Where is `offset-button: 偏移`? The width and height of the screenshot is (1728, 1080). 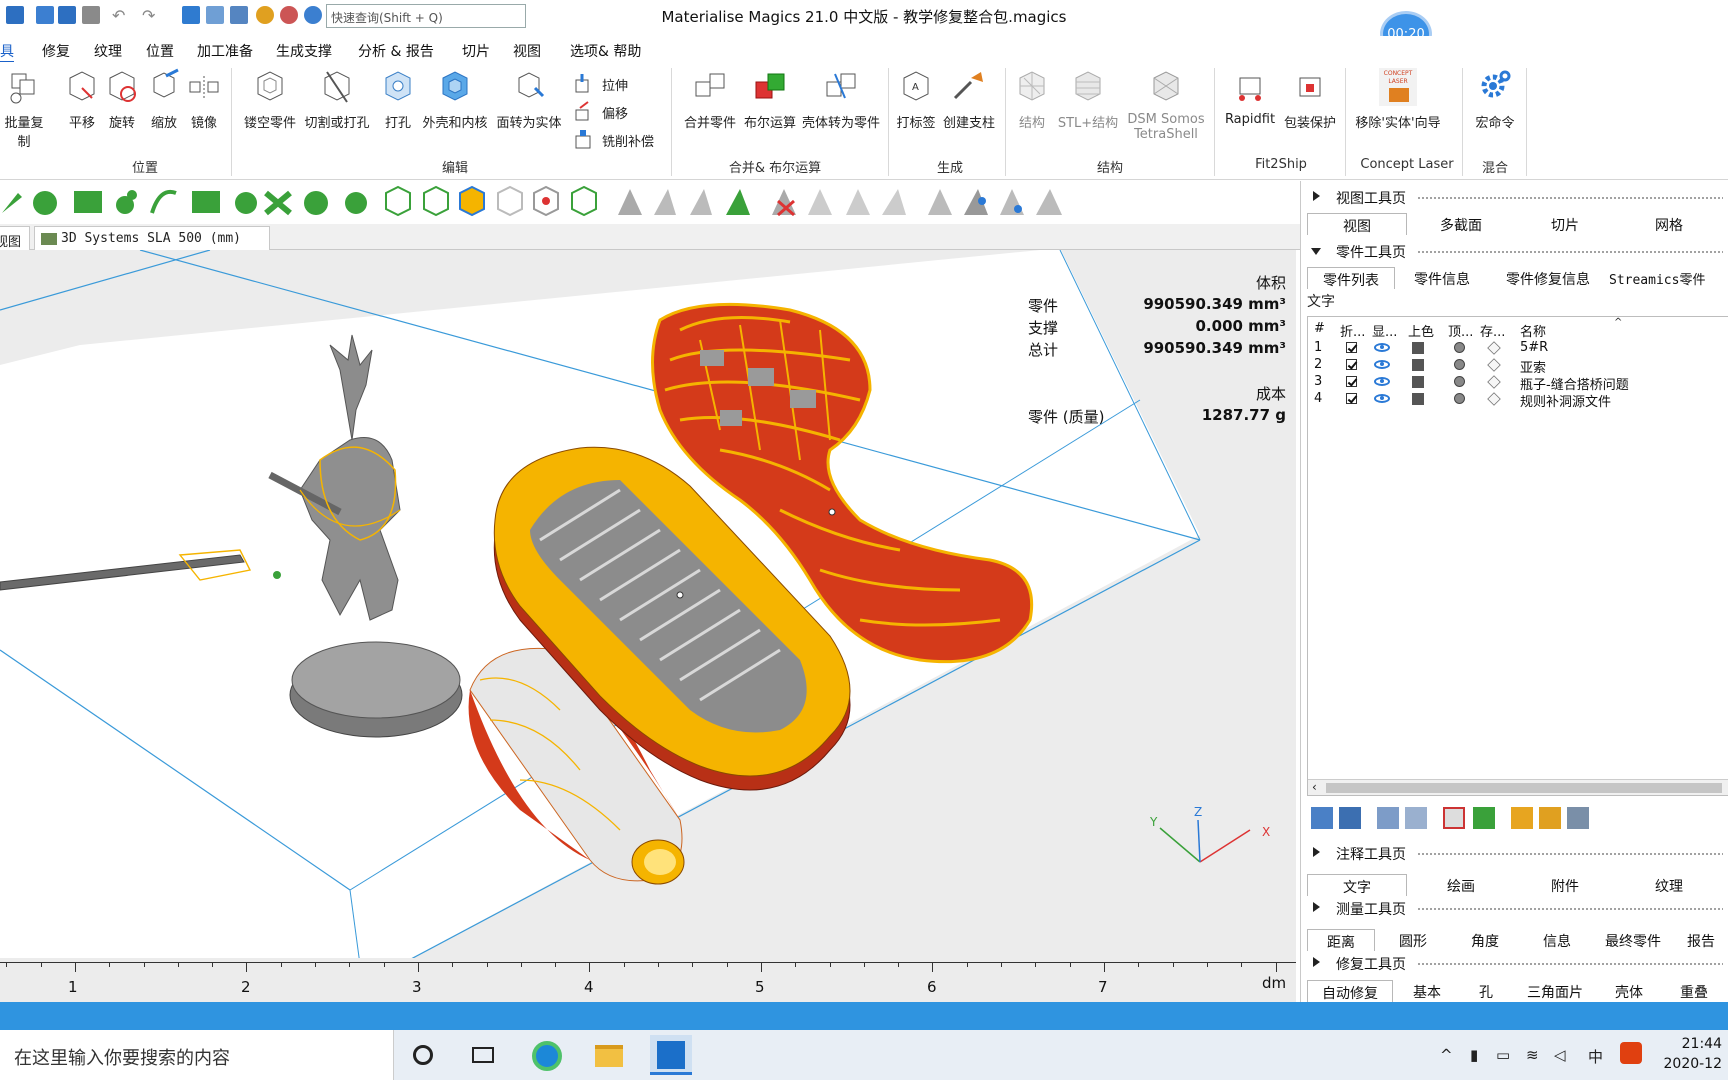 offset-button: 偏移 is located at coordinates (600, 113).